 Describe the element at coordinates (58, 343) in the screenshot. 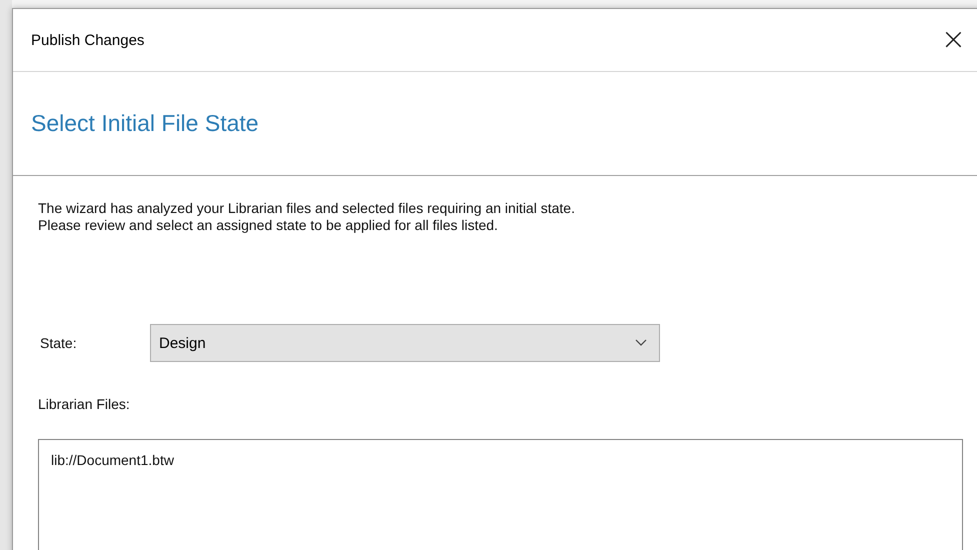

I see `state-label: State:` at that location.